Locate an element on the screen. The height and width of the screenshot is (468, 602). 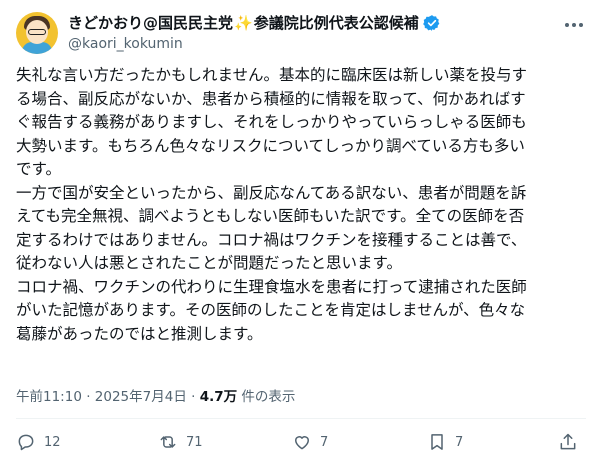
avatar is located at coordinates (37, 33).